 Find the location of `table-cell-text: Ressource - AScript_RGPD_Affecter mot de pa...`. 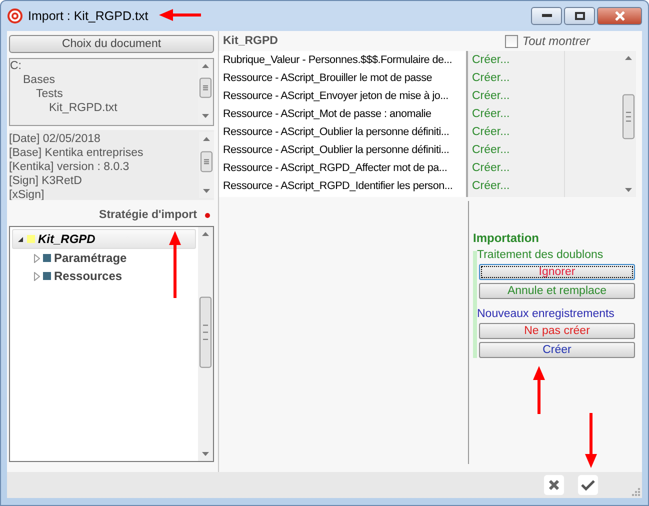

table-cell-text: Ressource - AScript_RGPD_Affecter mot de pa... is located at coordinates (335, 168).